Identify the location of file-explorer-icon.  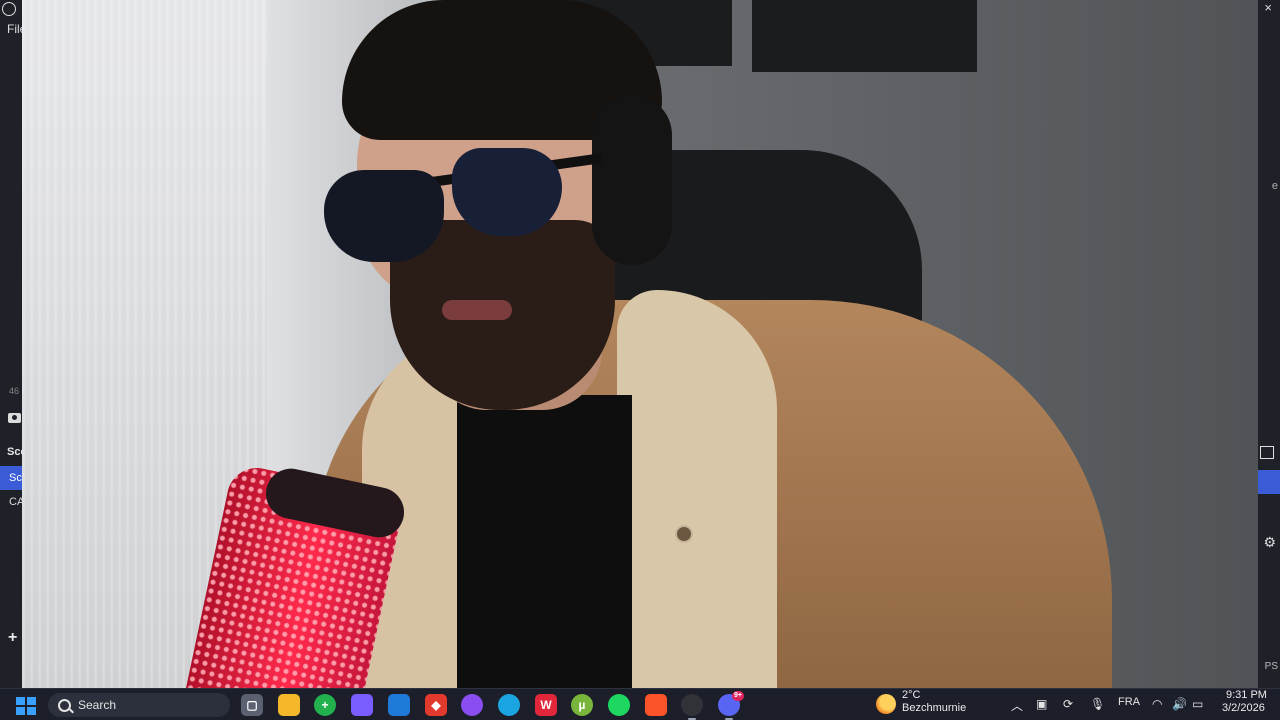
(289, 705).